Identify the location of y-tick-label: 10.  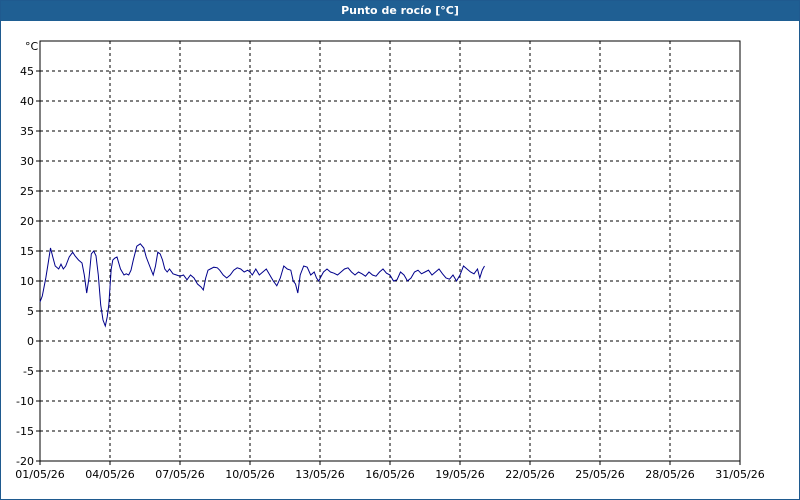
(27, 281).